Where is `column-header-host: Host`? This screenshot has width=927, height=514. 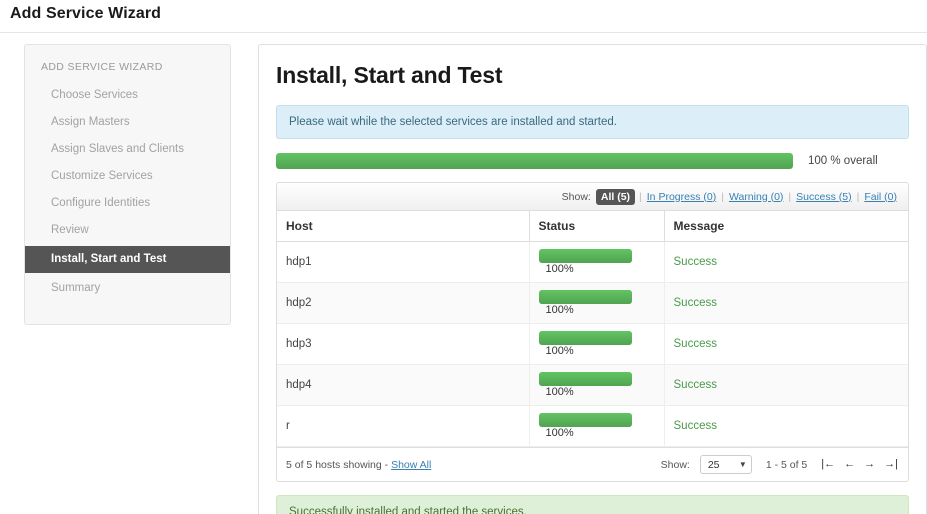 column-header-host: Host is located at coordinates (403, 226).